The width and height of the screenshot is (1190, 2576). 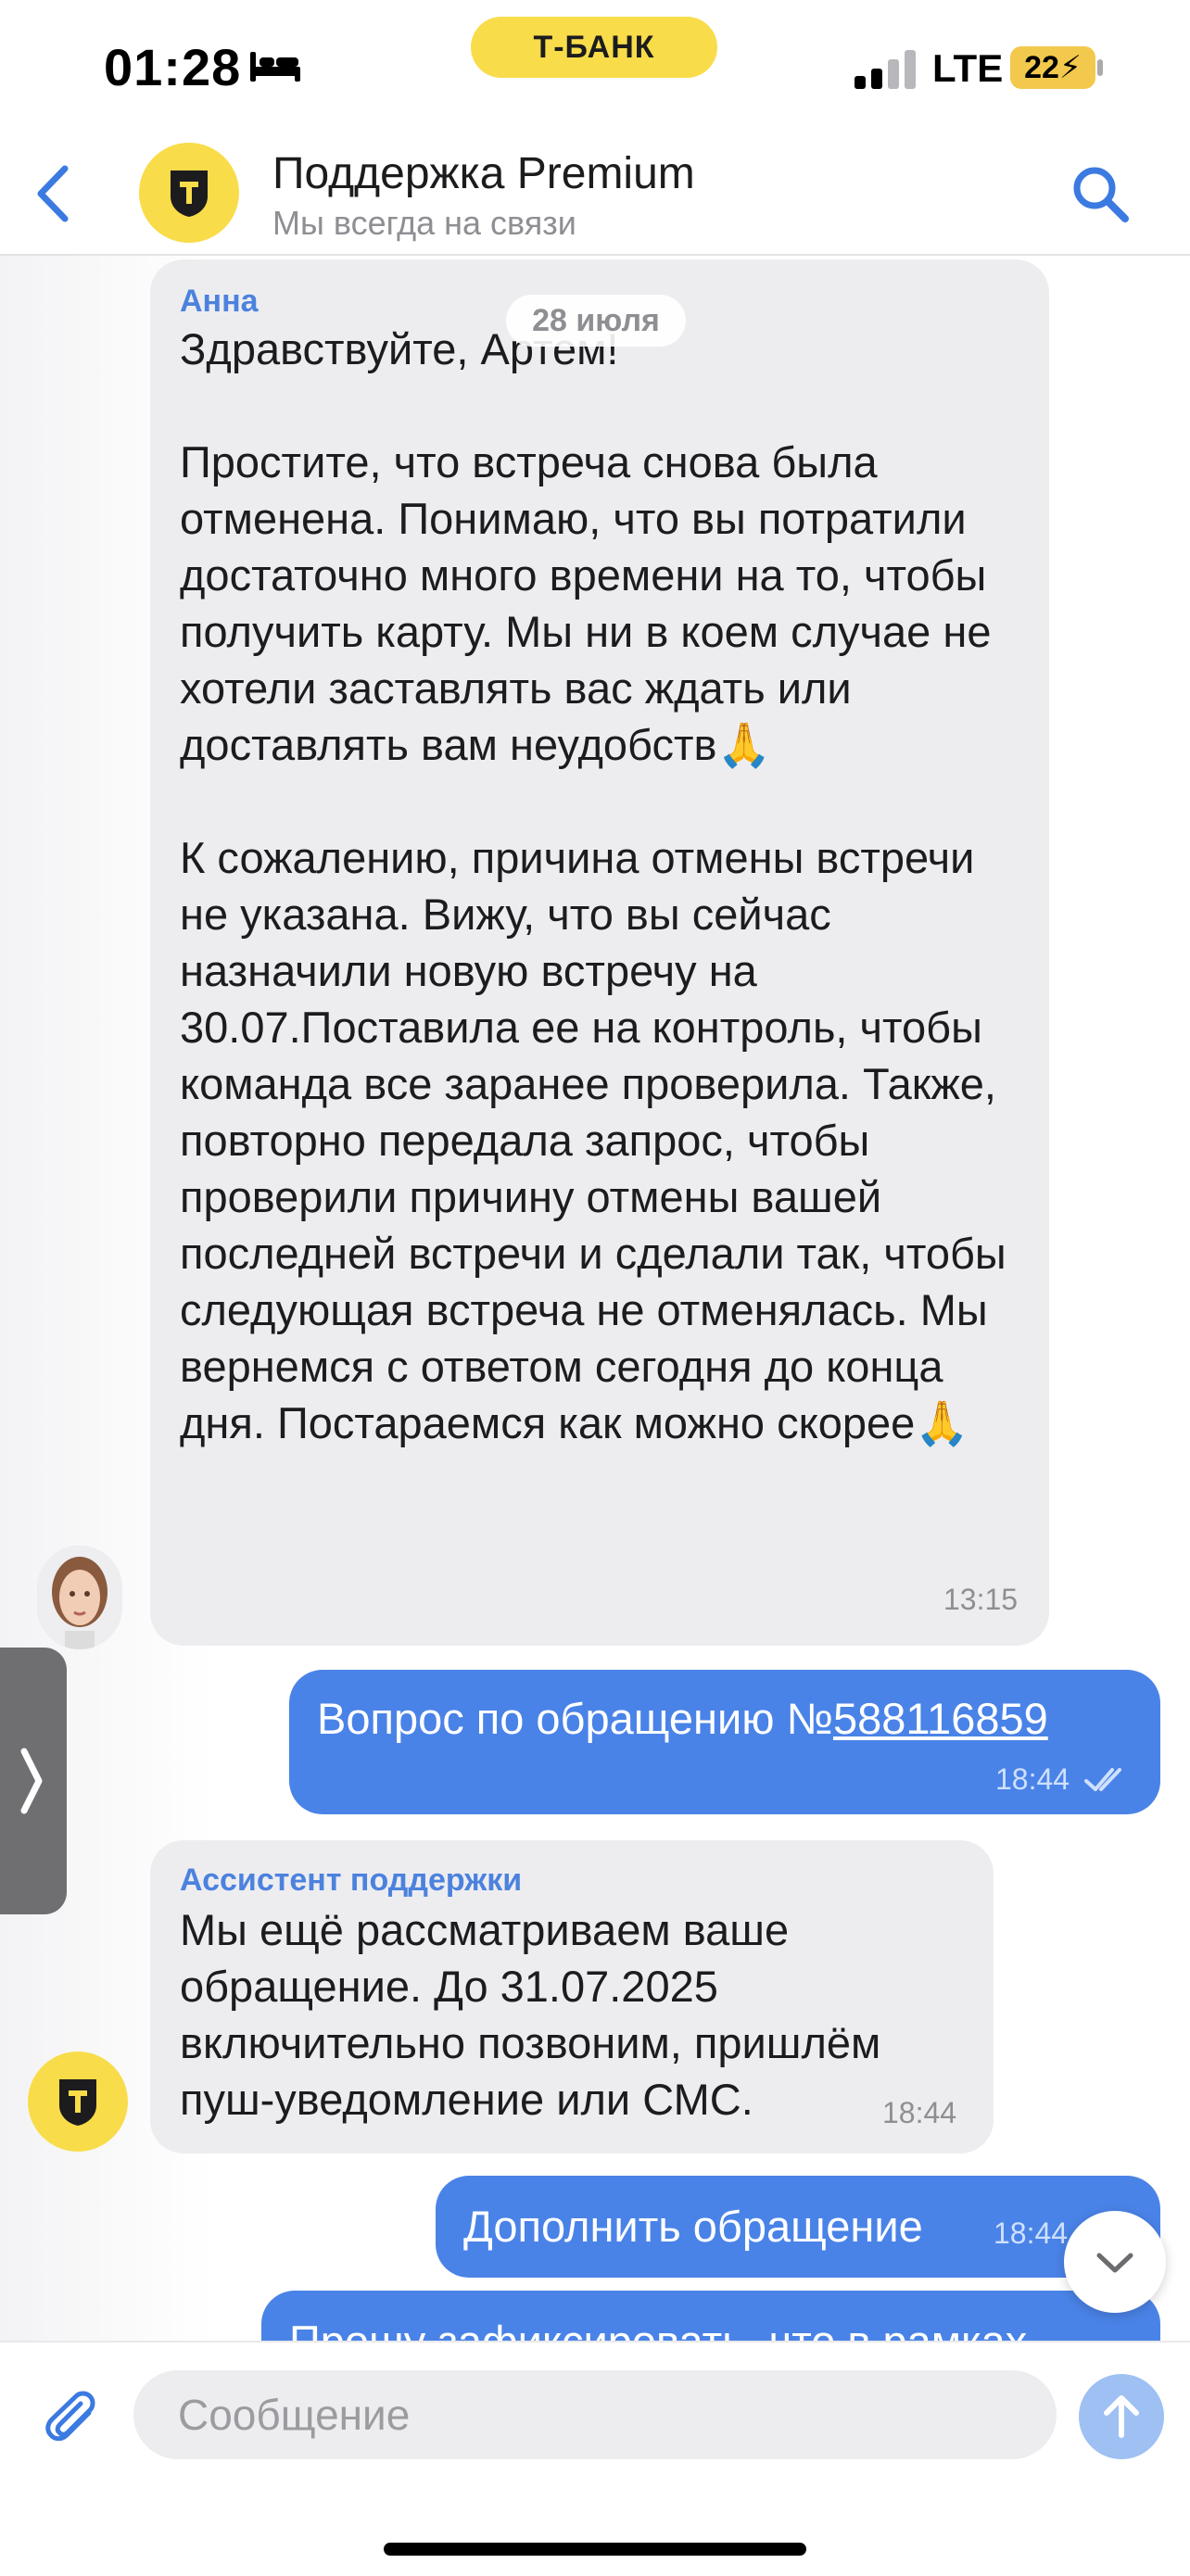 I want to click on status-time: 01:28, so click(x=173, y=67).